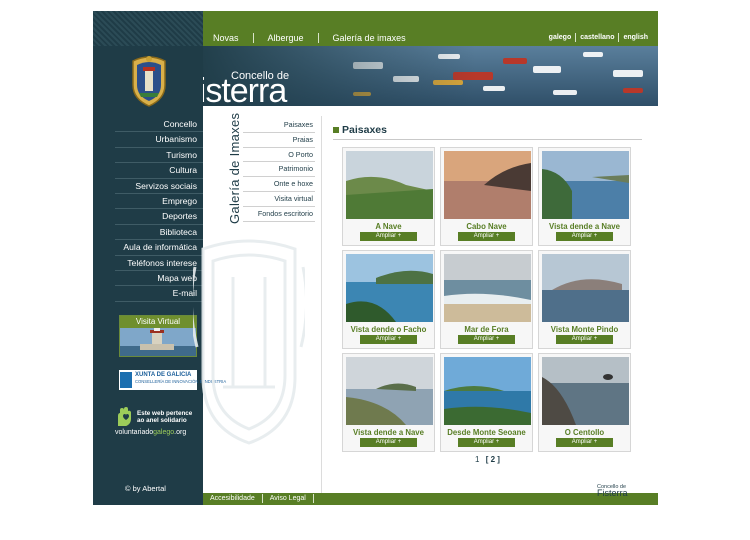 This screenshot has height=540, width=750. Describe the element at coordinates (561, 37) in the screenshot. I see `lang-galego: galego` at that location.